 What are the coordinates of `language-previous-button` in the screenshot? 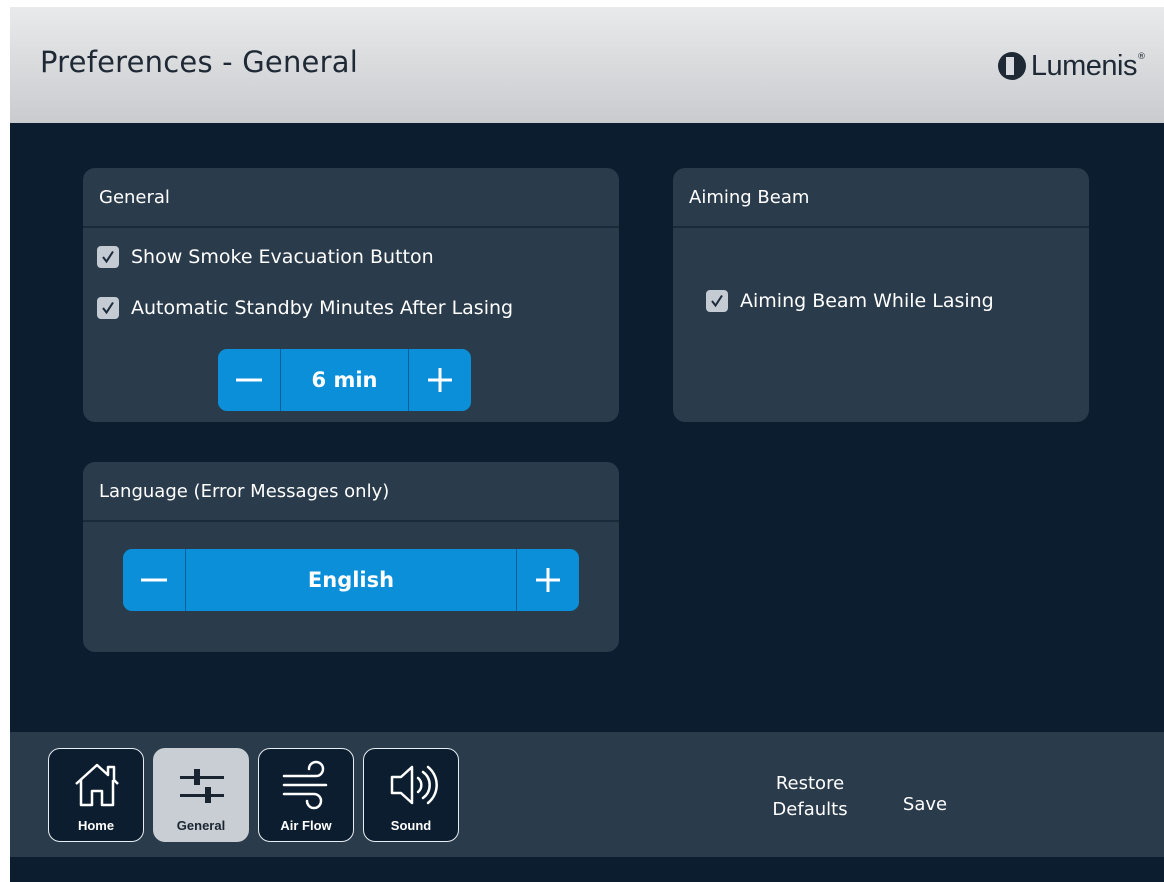 It's located at (154, 580).